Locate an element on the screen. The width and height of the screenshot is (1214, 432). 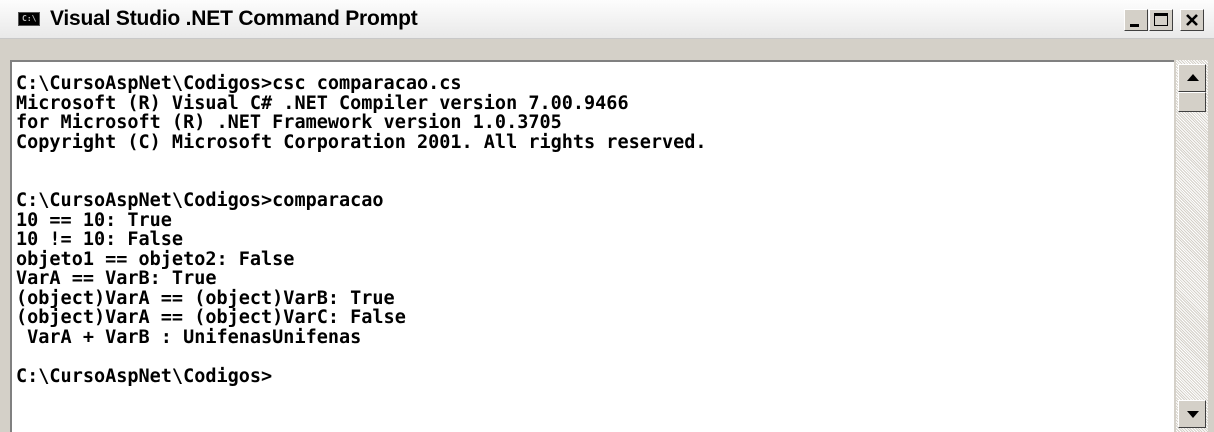
scroll-up-button is located at coordinates (1192, 78).